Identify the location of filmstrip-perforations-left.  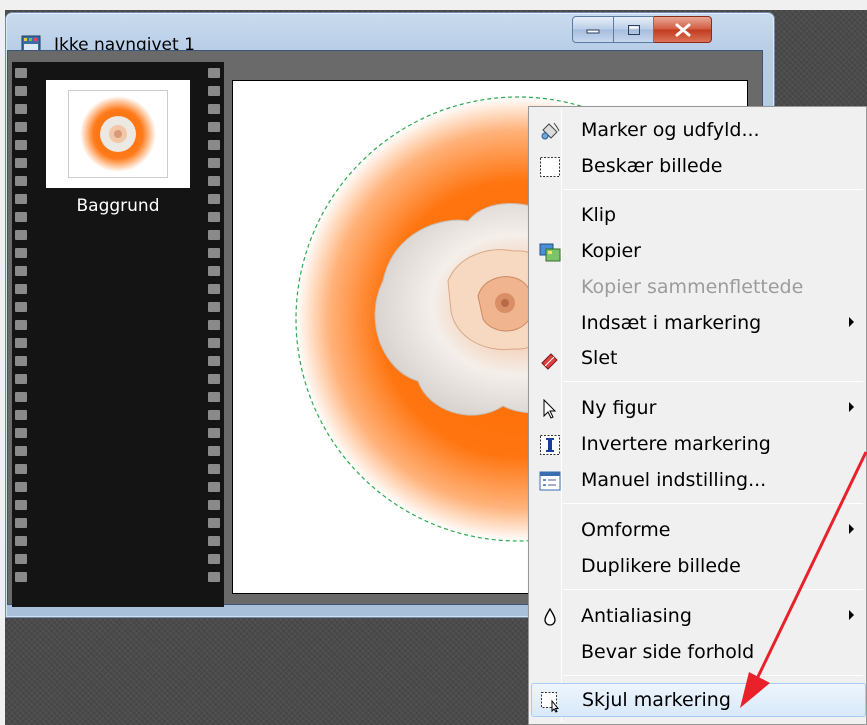
(21, 329).